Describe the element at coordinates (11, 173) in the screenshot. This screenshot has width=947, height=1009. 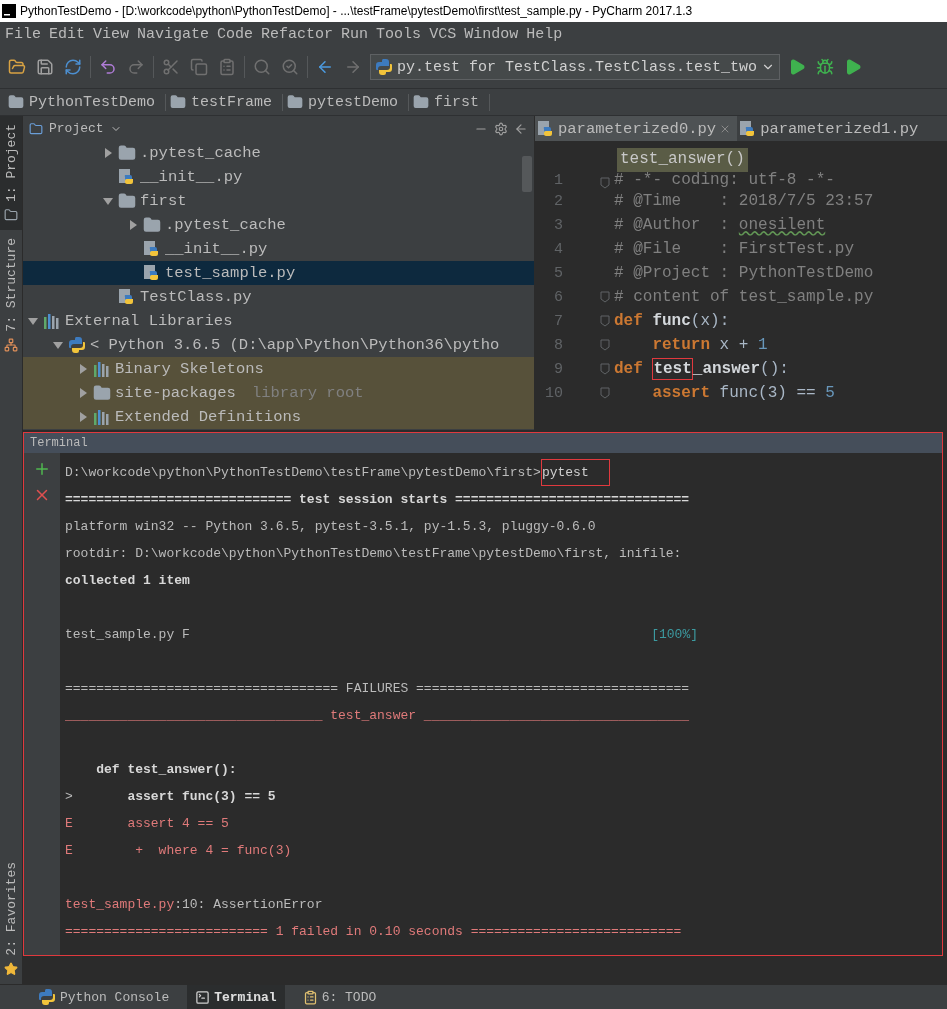
I see `side-tab: 1: Project` at that location.